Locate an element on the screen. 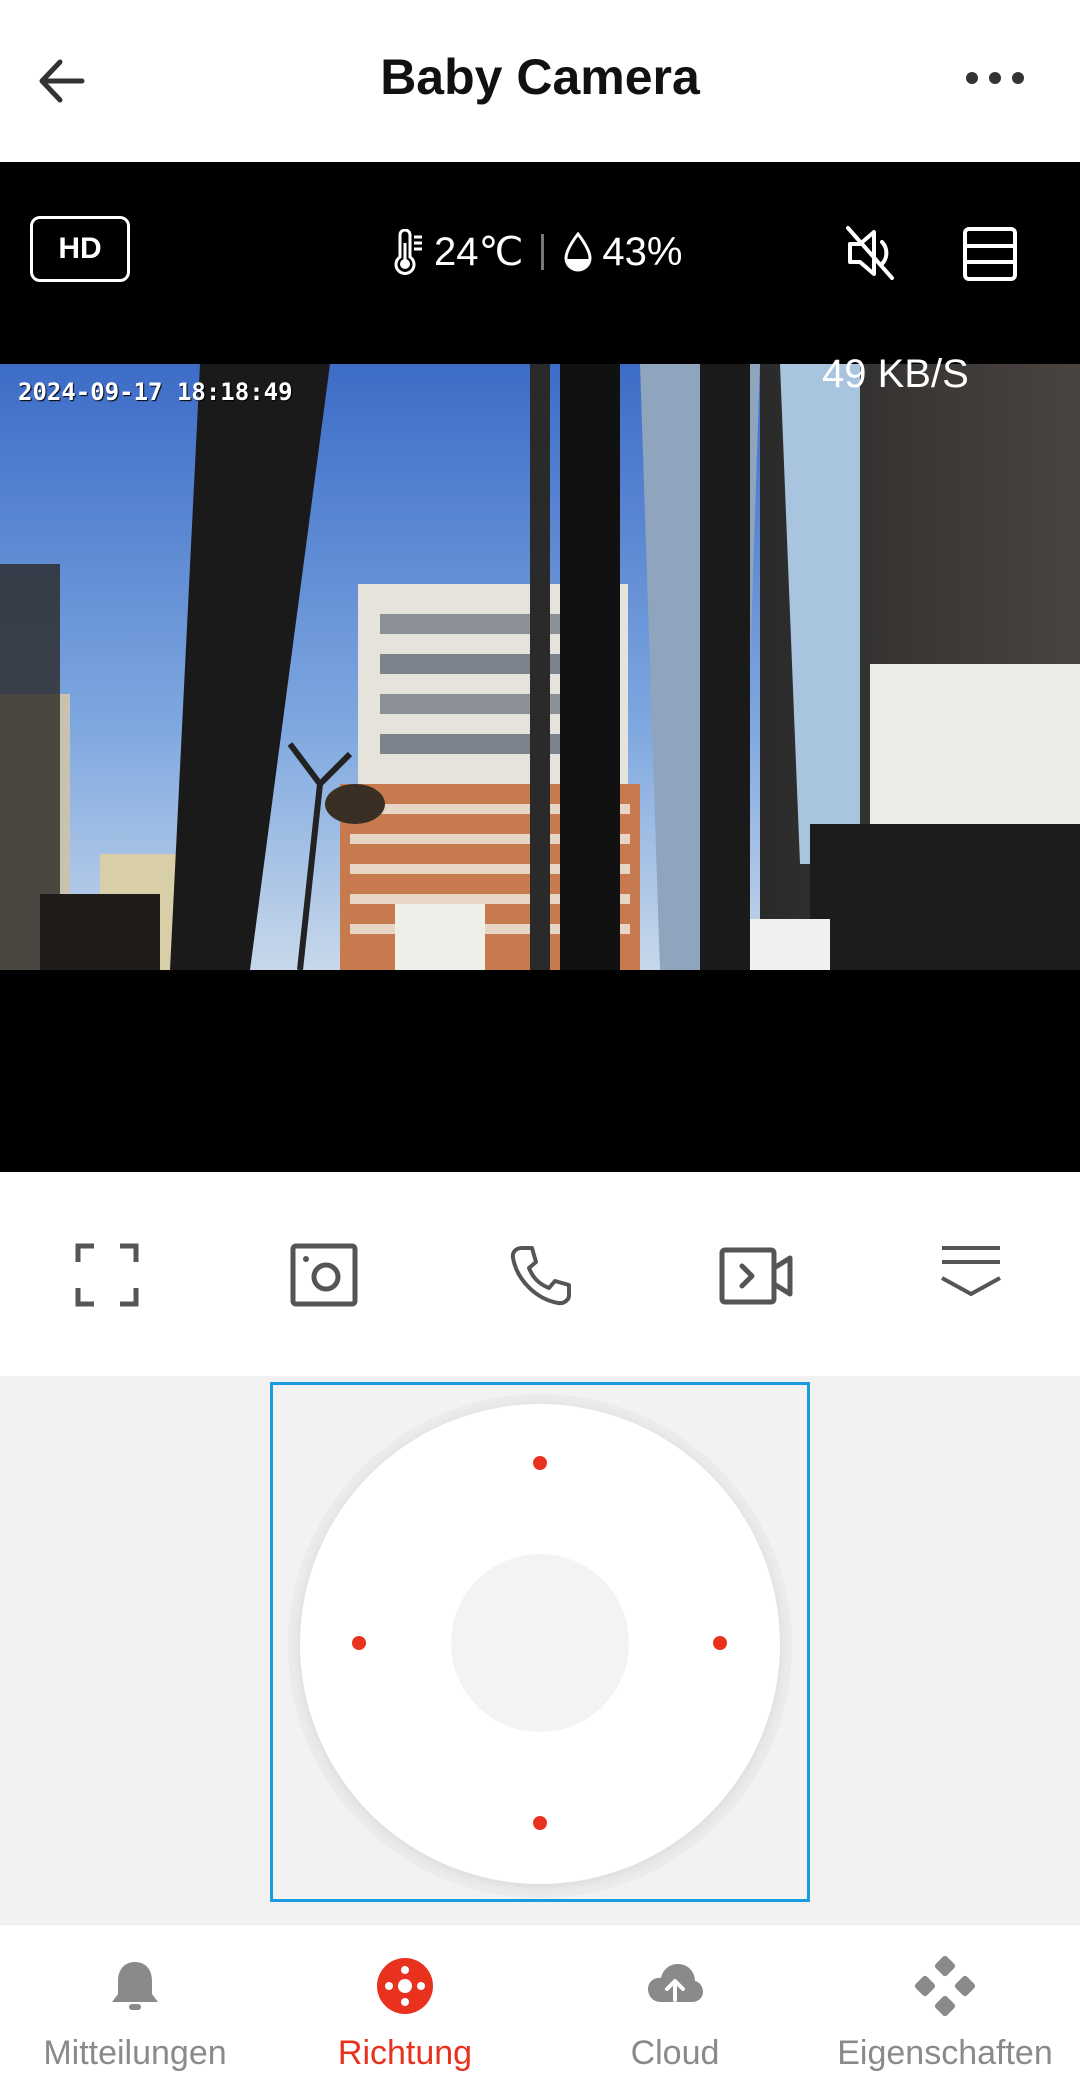  top-header: Baby Camera is located at coordinates (540, 81).